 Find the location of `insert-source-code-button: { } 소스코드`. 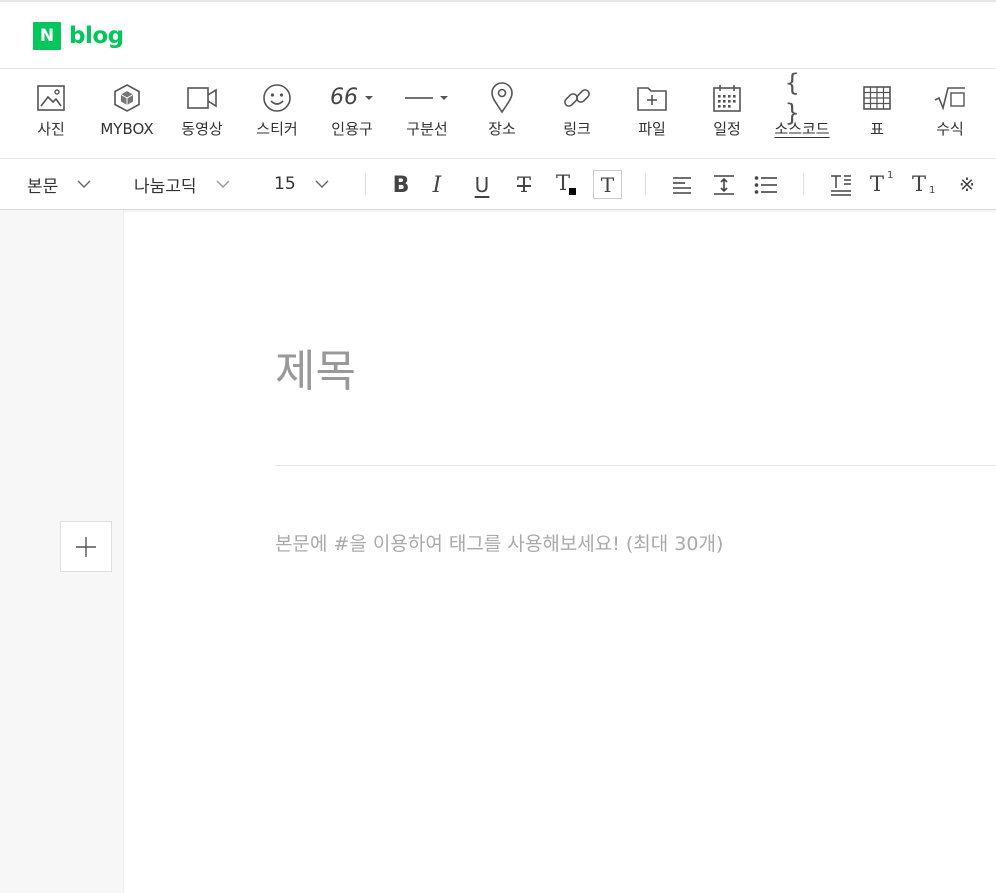

insert-source-code-button: { } 소스코드 is located at coordinates (802, 108).